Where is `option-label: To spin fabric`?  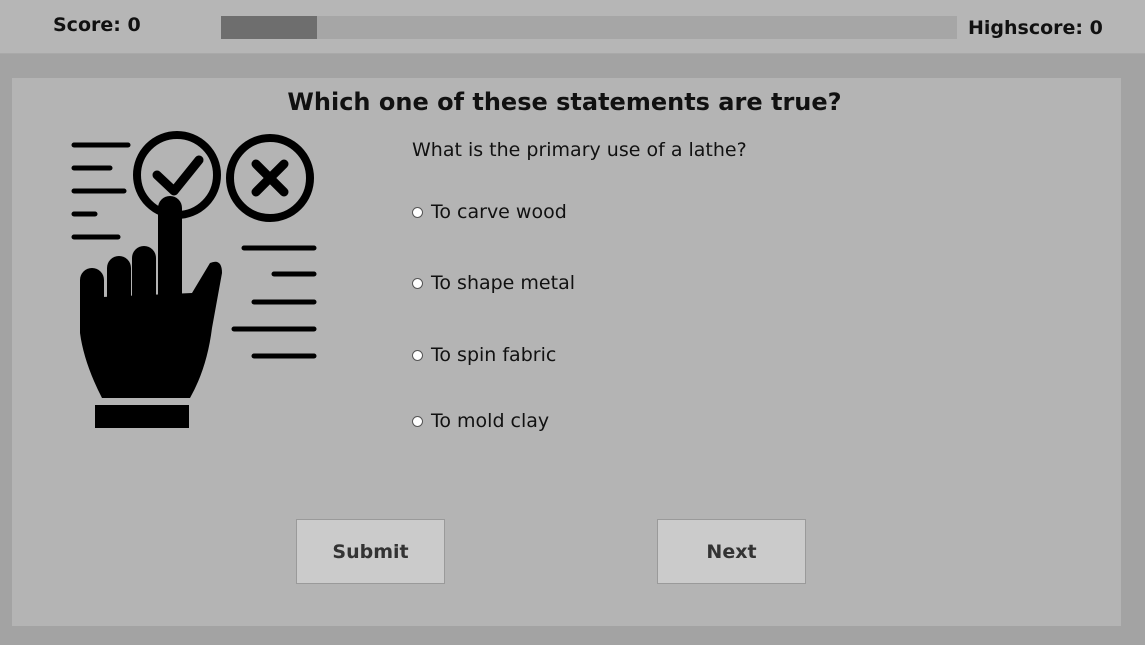 option-label: To spin fabric is located at coordinates (494, 355).